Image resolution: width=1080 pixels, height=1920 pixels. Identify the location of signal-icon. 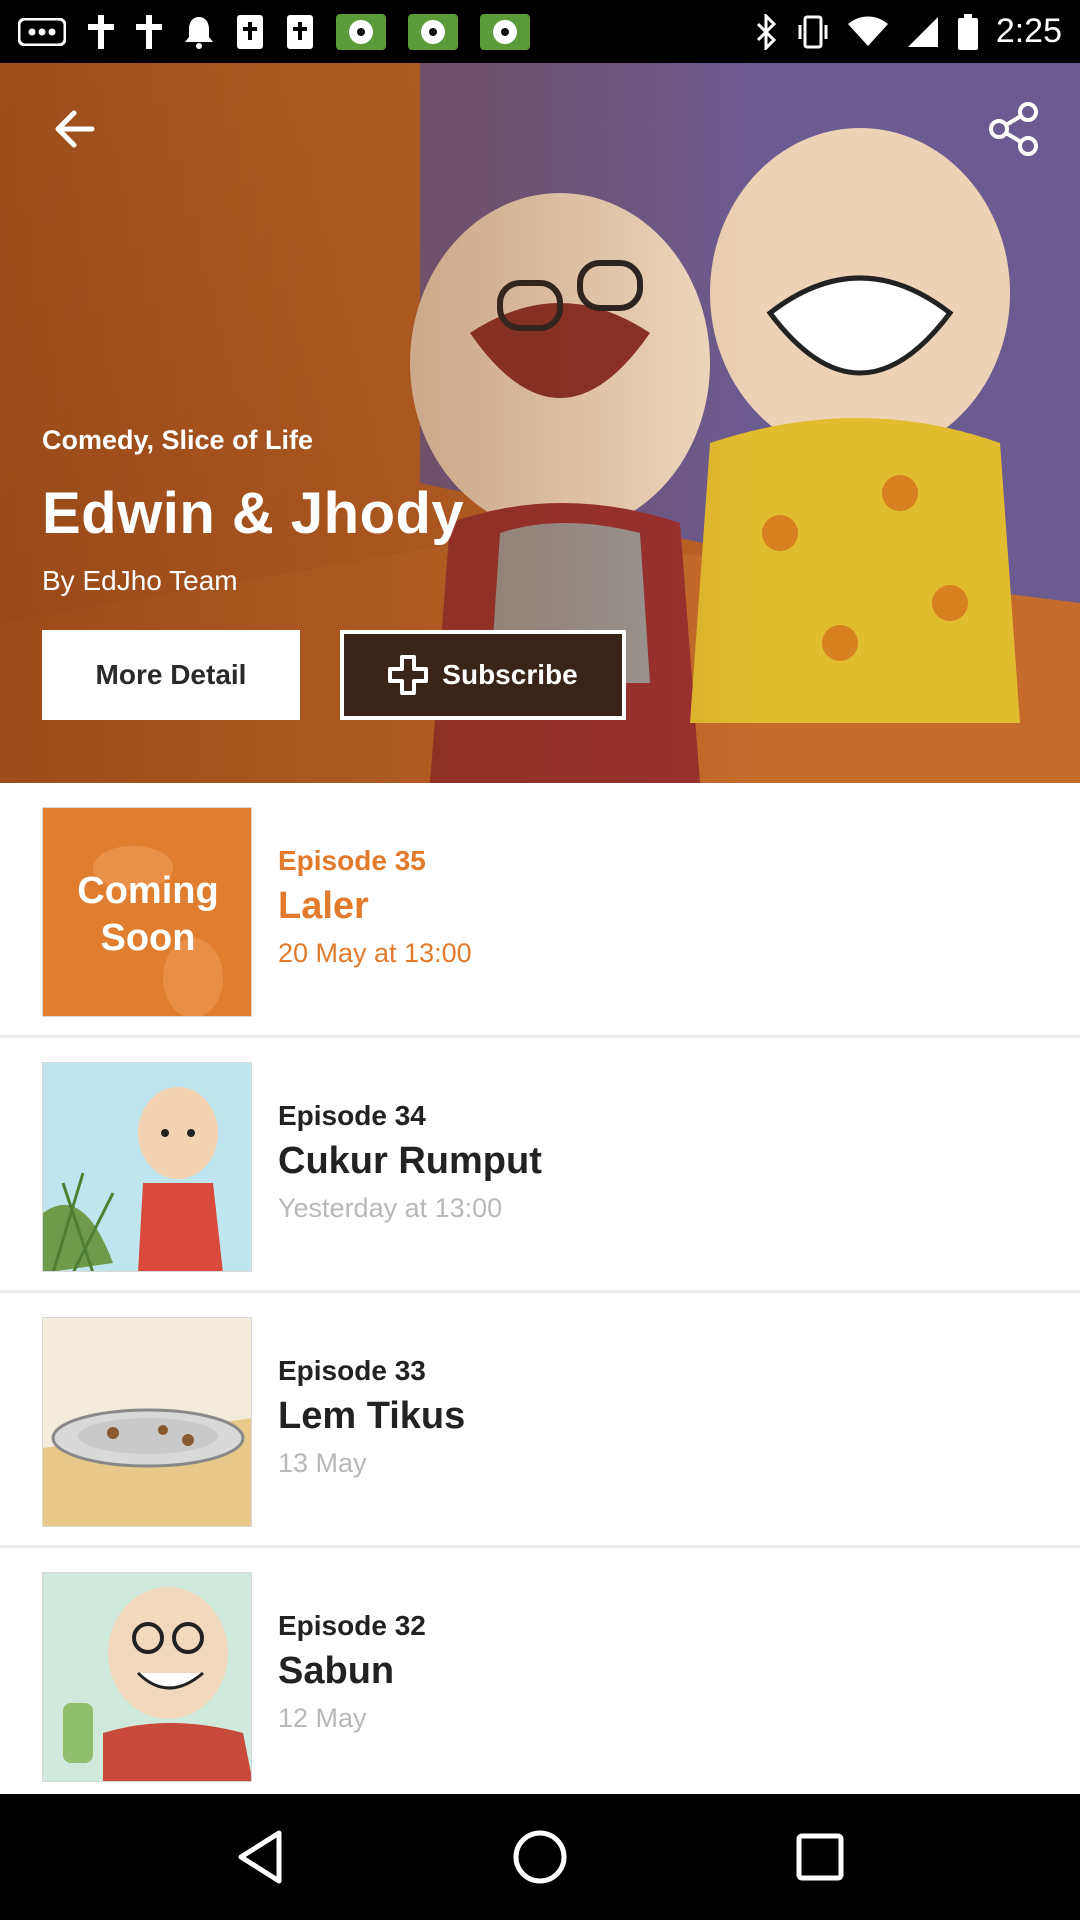
(923, 32).